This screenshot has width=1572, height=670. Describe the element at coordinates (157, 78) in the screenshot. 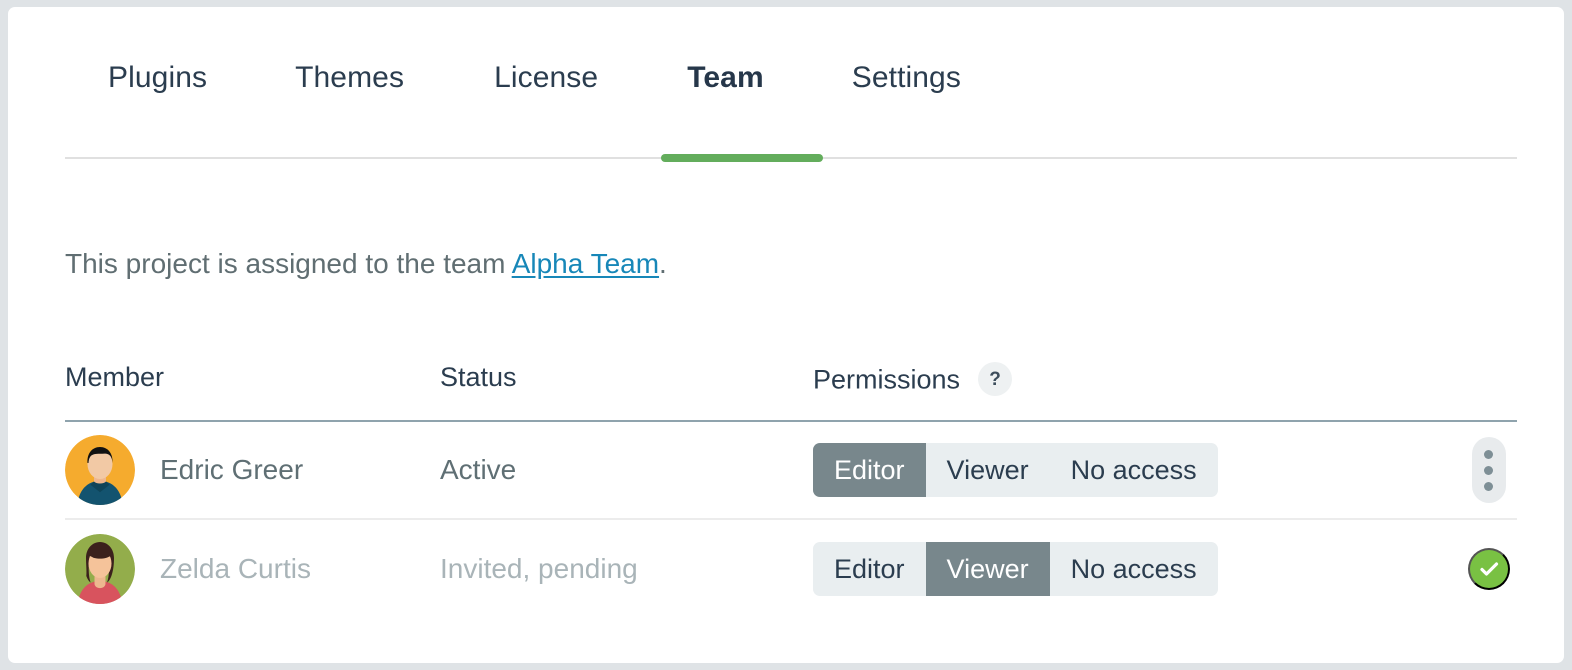

I see `tab-plugins: Plugins` at that location.